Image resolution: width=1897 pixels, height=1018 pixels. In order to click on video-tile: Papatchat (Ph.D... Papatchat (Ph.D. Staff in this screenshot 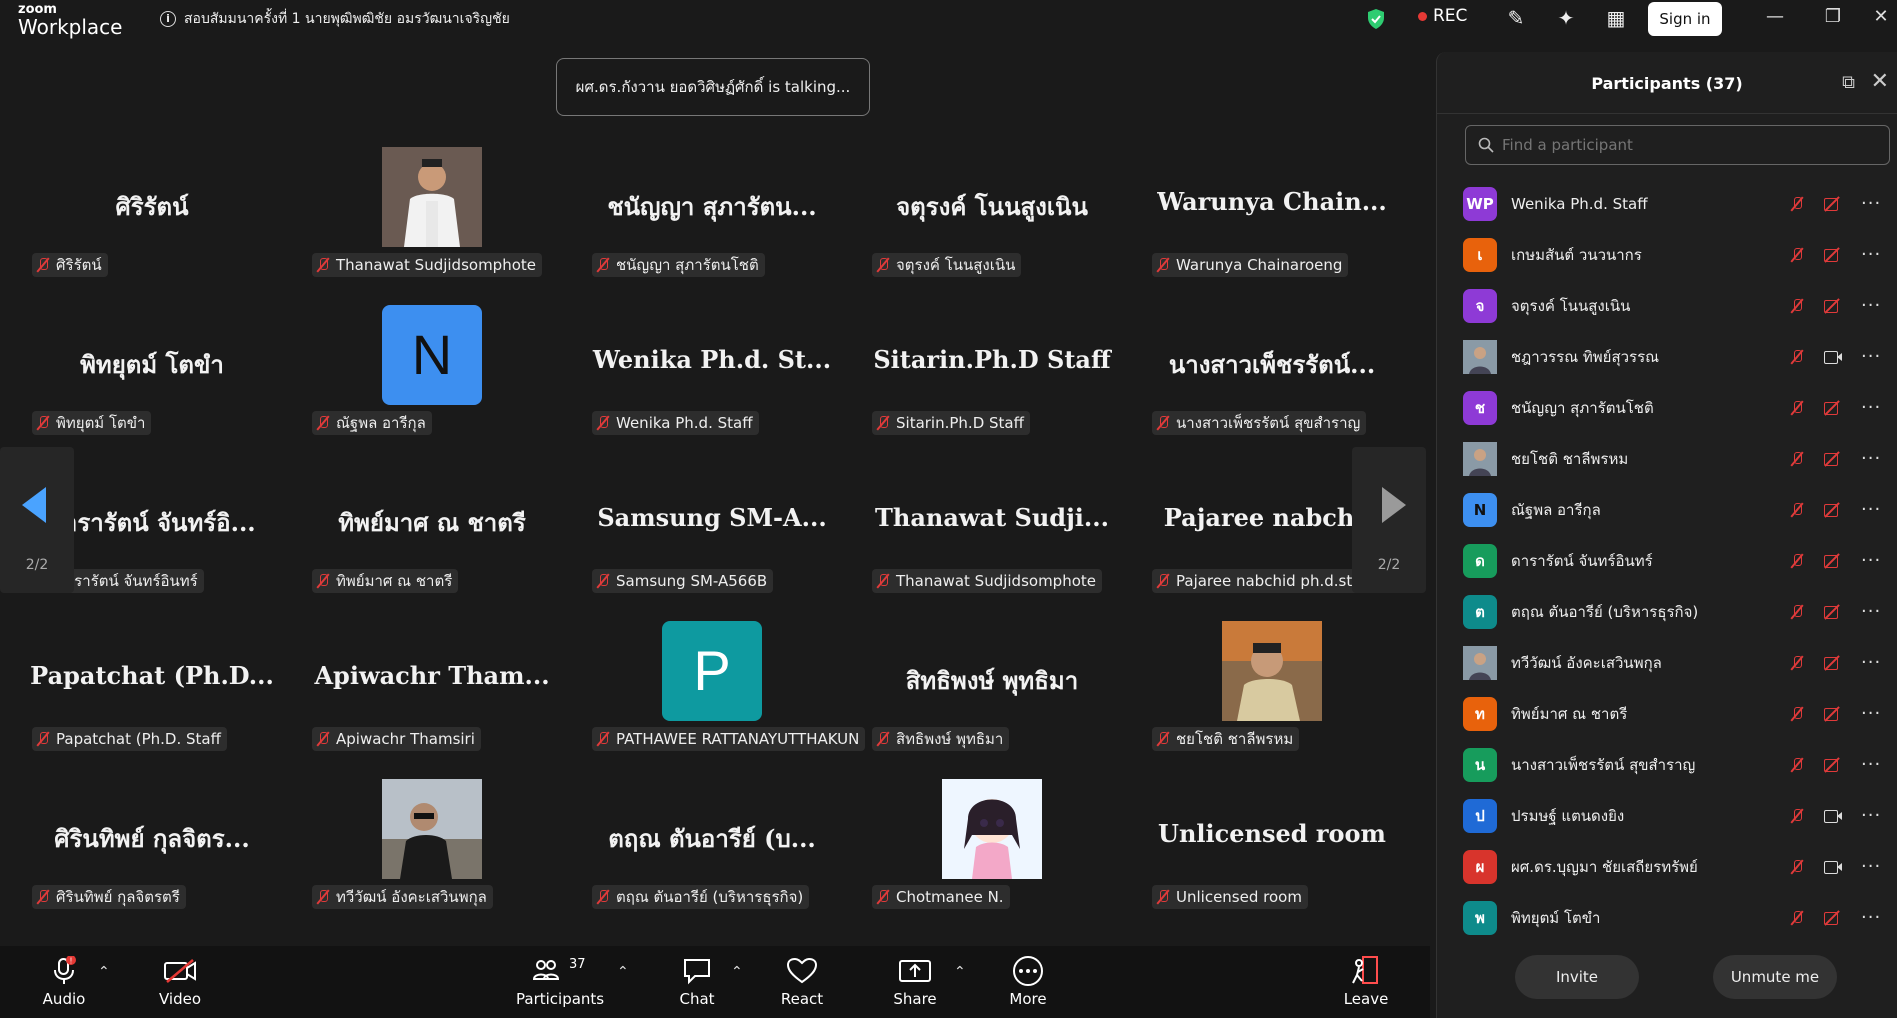, I will do `click(152, 687)`.